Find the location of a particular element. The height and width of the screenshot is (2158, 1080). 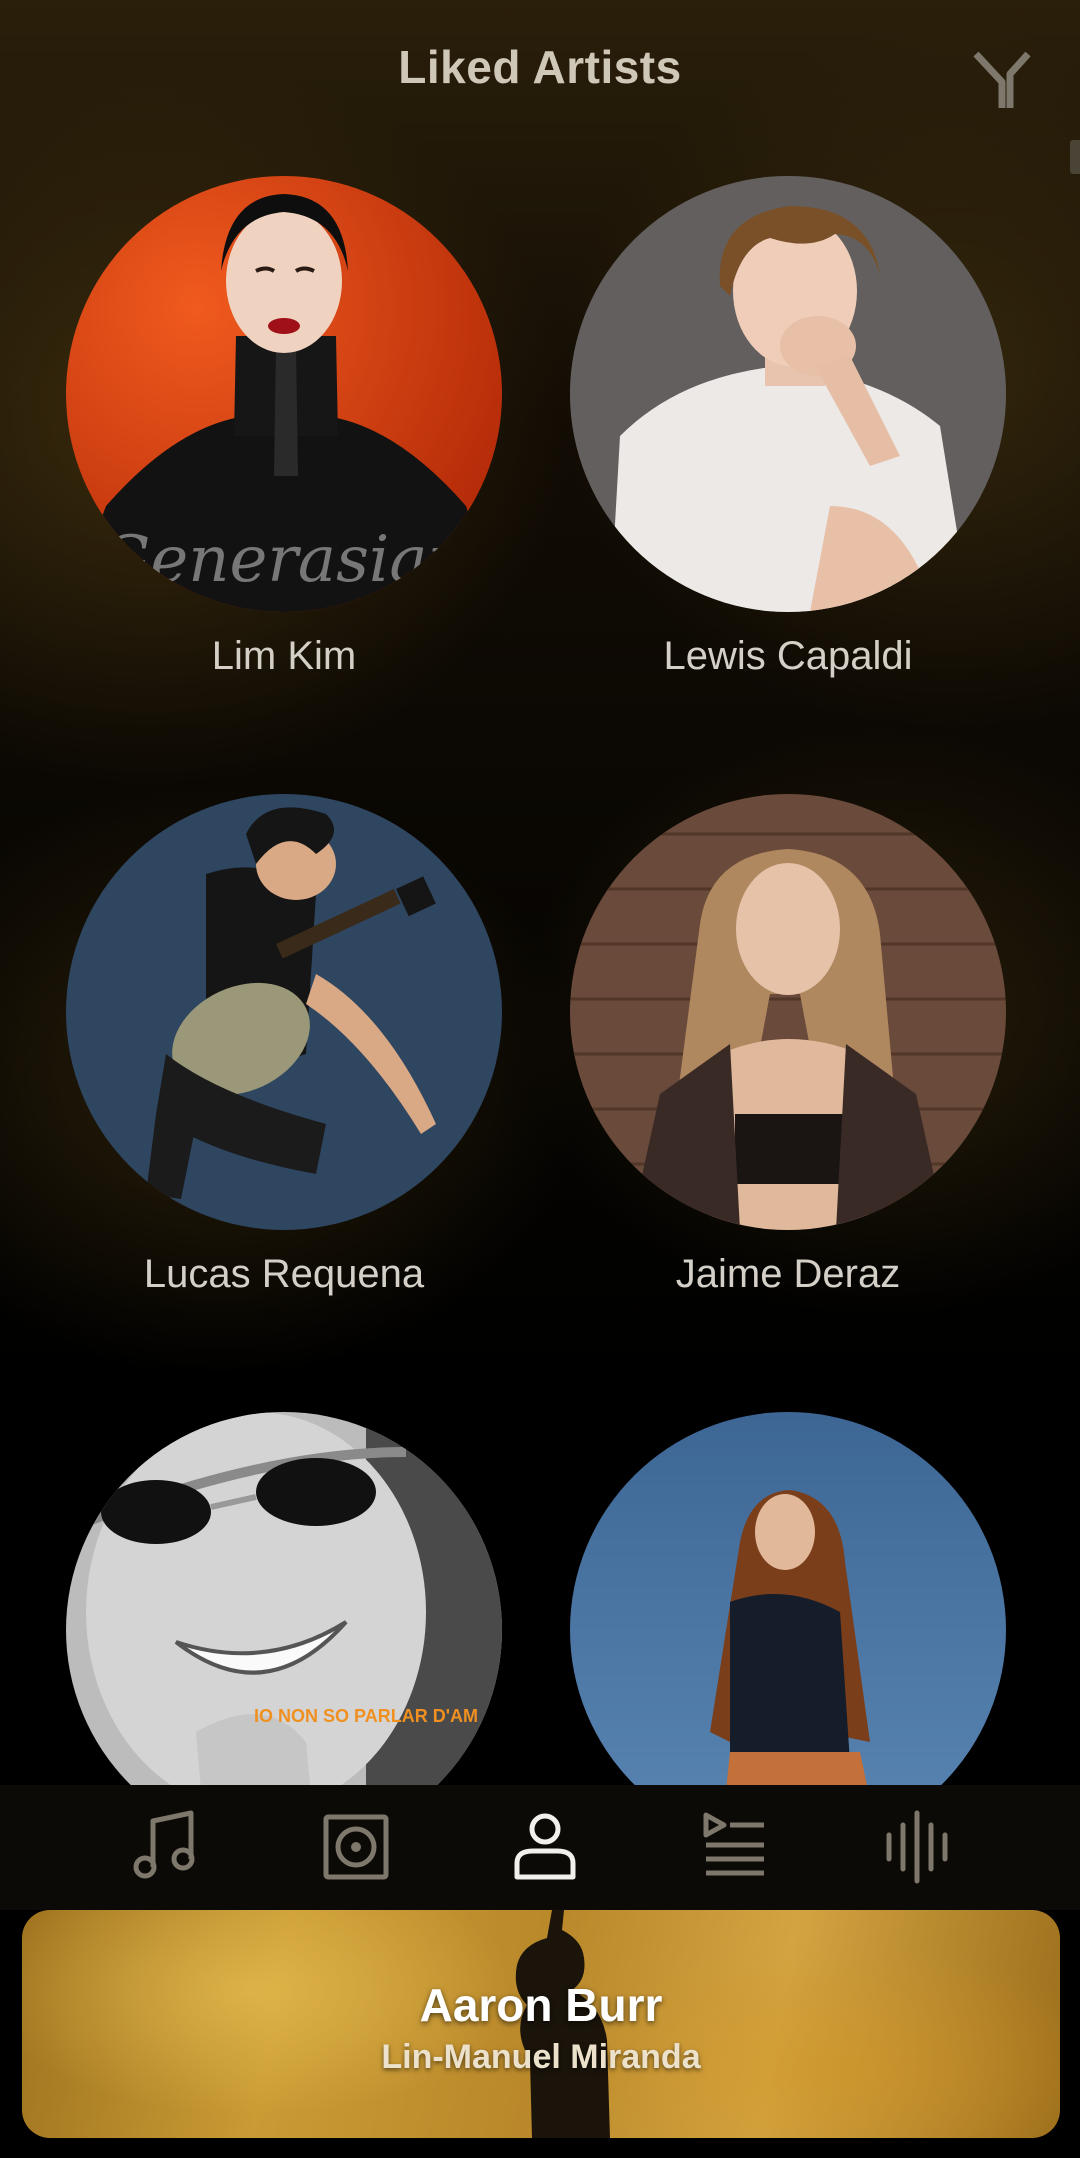

artist-name: Jaime Deraz is located at coordinates (788, 1274).